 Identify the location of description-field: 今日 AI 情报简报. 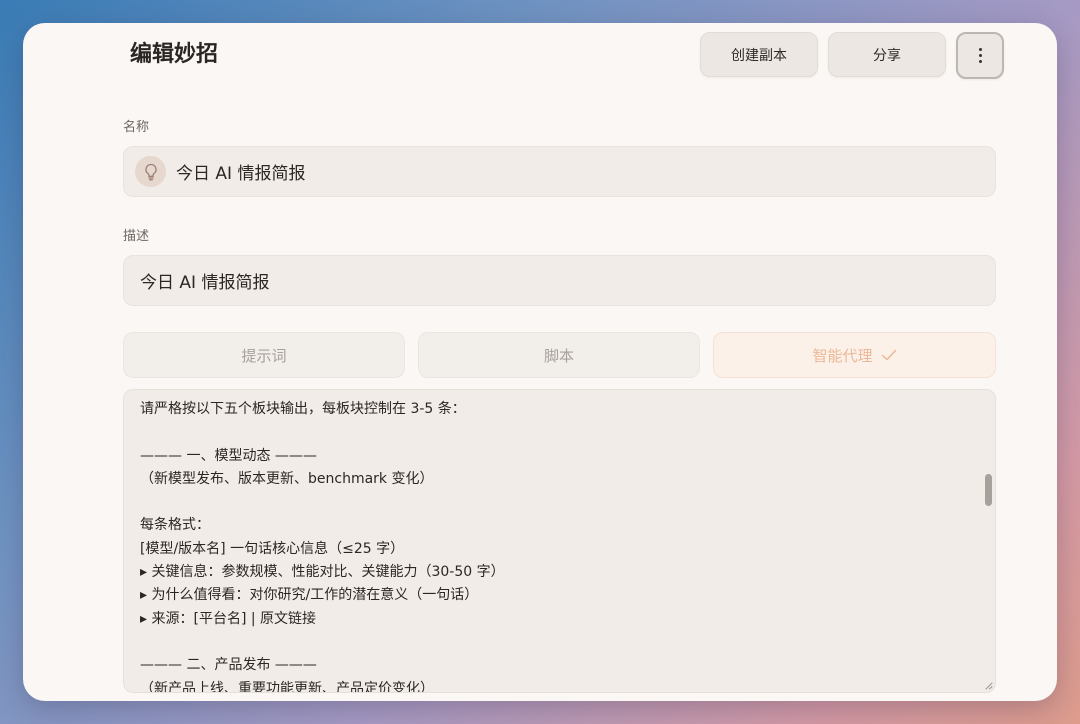
(559, 280).